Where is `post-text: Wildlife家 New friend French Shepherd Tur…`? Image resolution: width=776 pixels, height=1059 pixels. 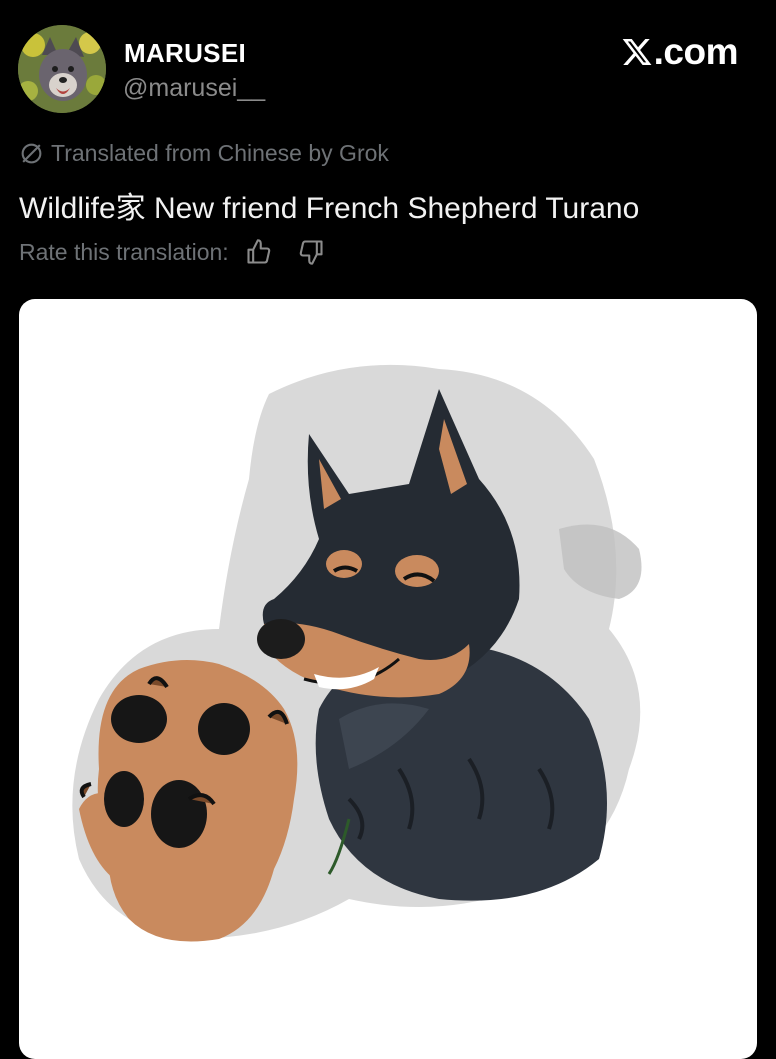 post-text: Wildlife家 New friend French Shepherd Tur… is located at coordinates (329, 208).